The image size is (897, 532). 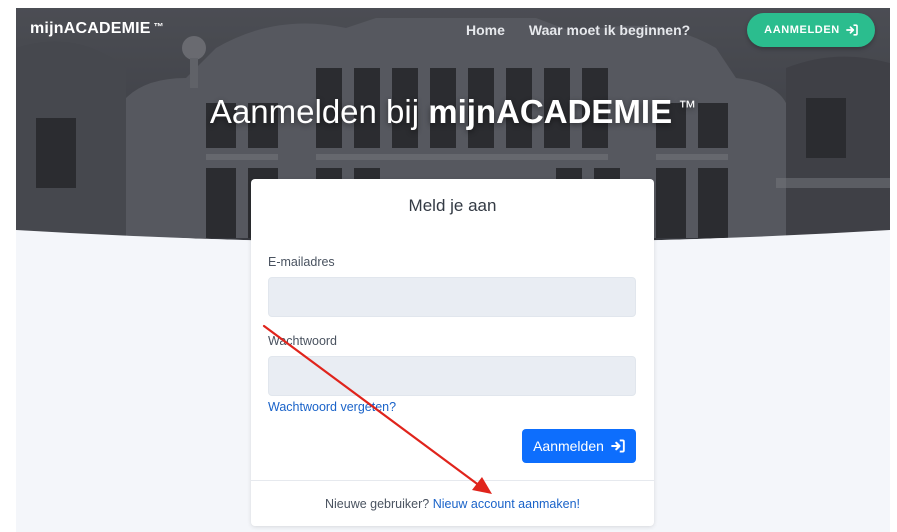 I want to click on forgot-password-link: Wachtwoord vergeten?, so click(x=332, y=407).